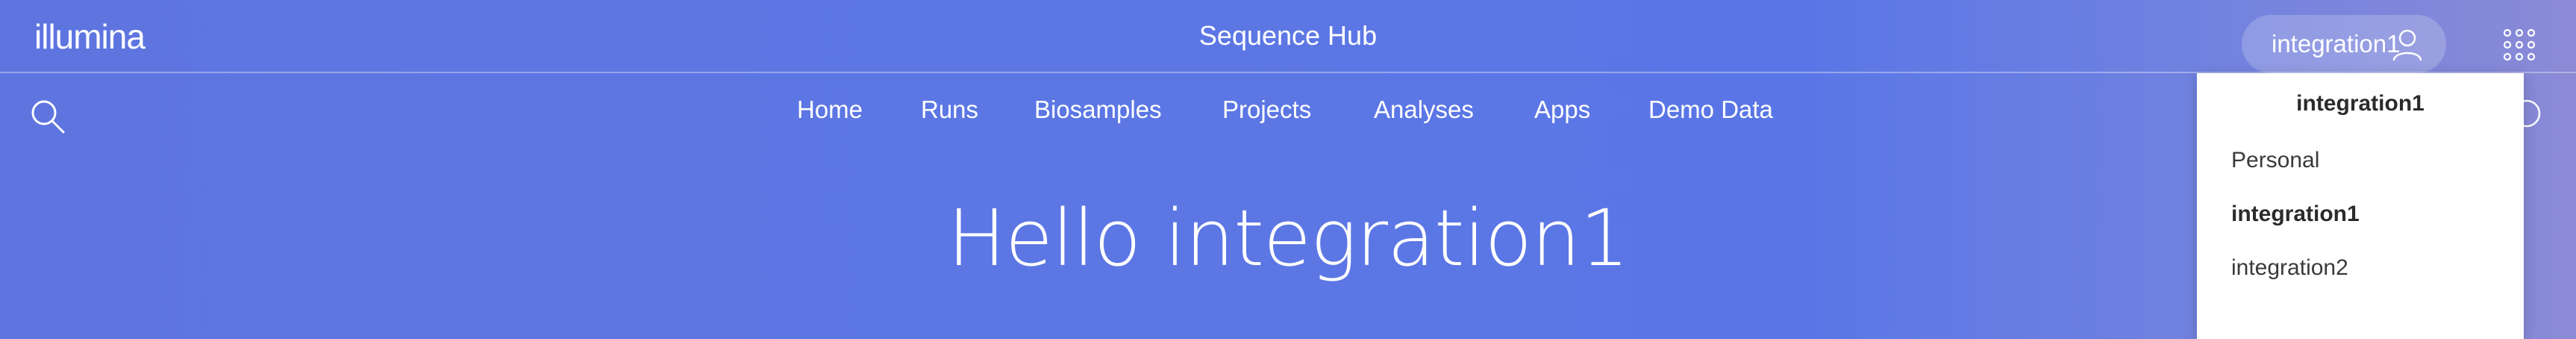 Image resolution: width=2576 pixels, height=339 pixels. Describe the element at coordinates (2275, 160) in the screenshot. I see `menu-item-personal: Personal` at that location.